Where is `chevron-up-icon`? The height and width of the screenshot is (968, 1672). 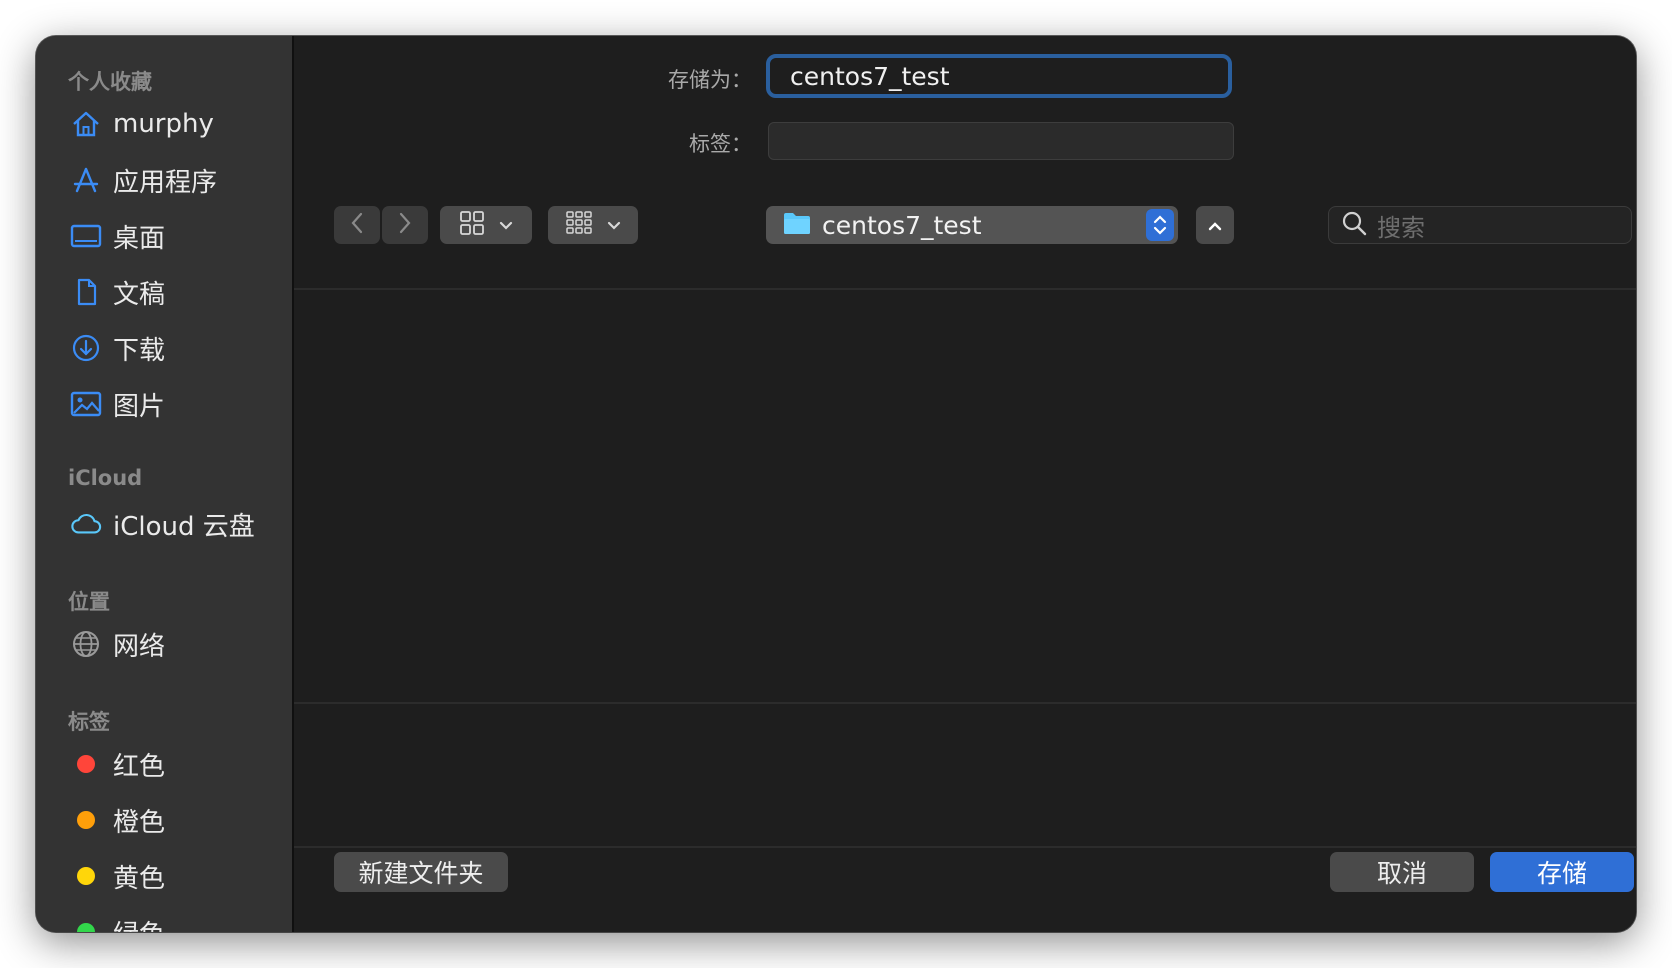 chevron-up-icon is located at coordinates (1215, 225).